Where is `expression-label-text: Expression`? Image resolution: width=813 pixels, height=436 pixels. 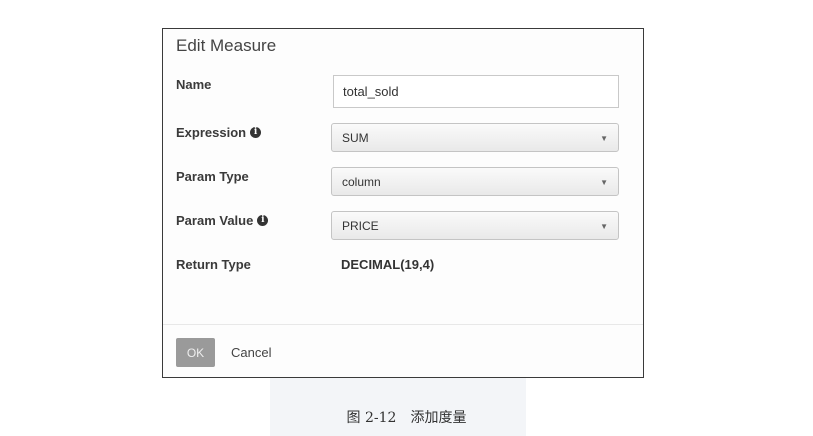
expression-label-text: Expression is located at coordinates (211, 132).